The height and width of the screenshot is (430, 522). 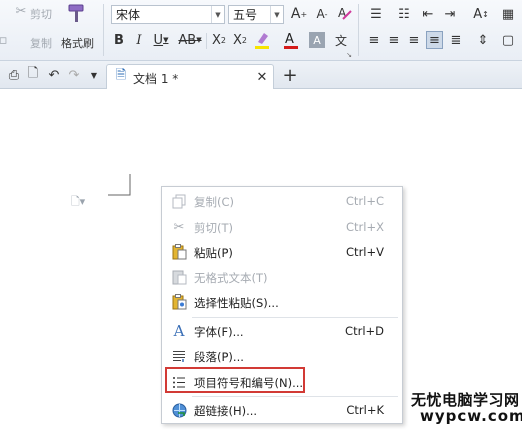 What do you see at coordinates (282, 252) in the screenshot?
I see `menu-item-paste: 粘贴(P) Ctrl+V` at bounding box center [282, 252].